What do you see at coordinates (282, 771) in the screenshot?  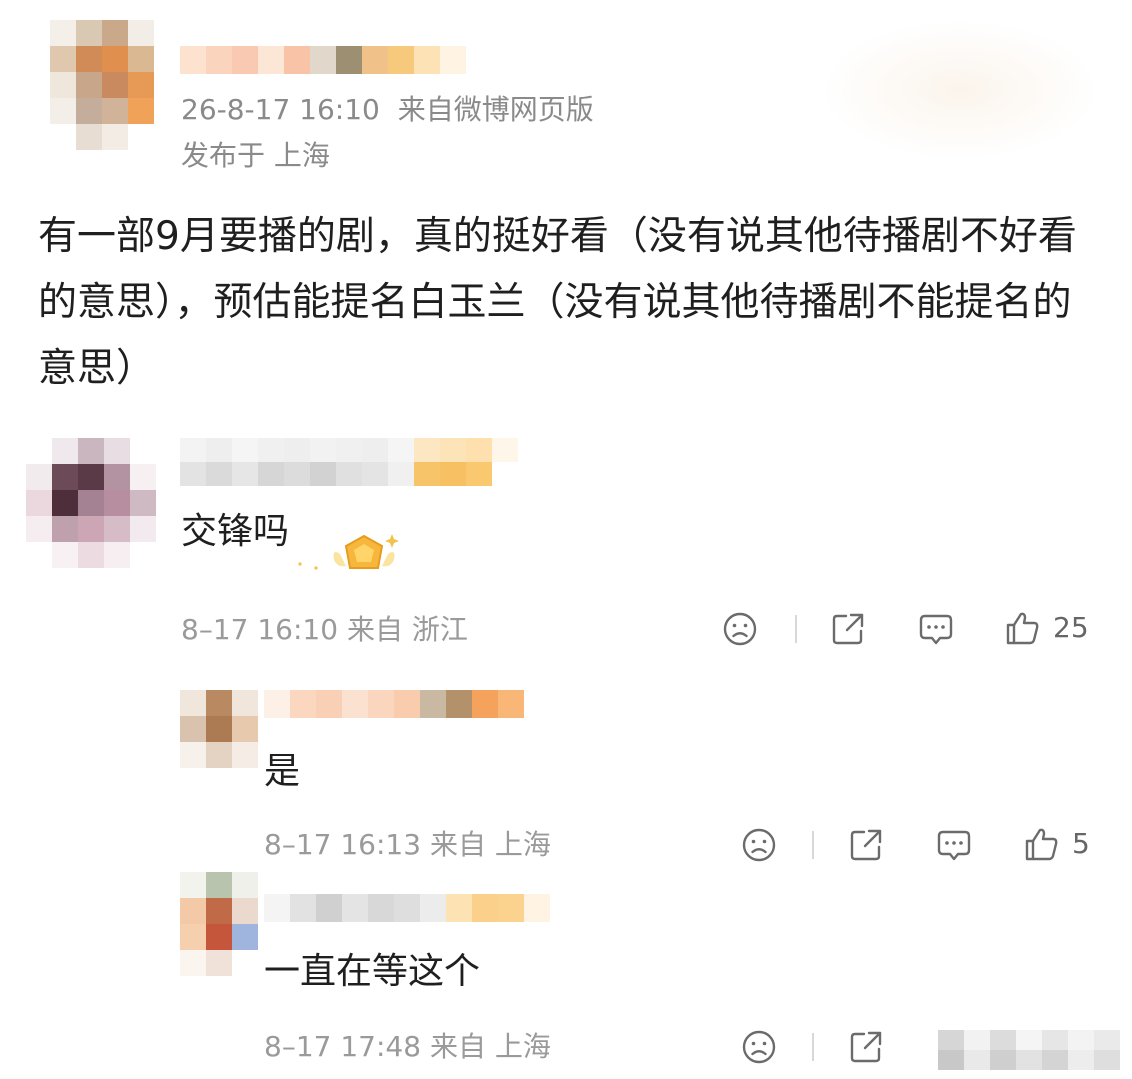 I see `reply-text: 是` at bounding box center [282, 771].